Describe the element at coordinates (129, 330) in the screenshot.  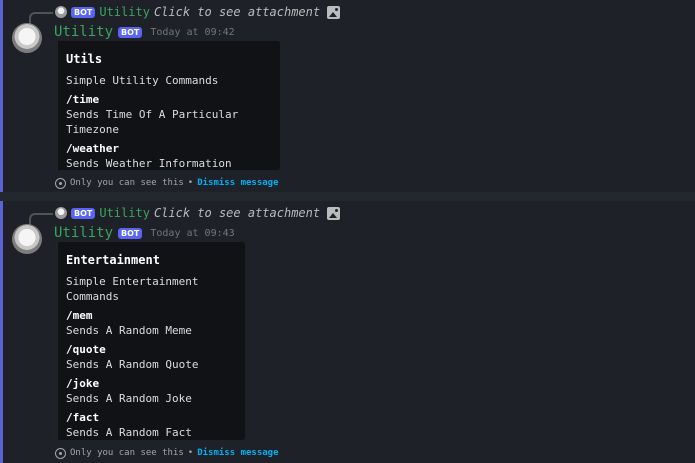
I see `field-value: Sends A Random Meme` at that location.